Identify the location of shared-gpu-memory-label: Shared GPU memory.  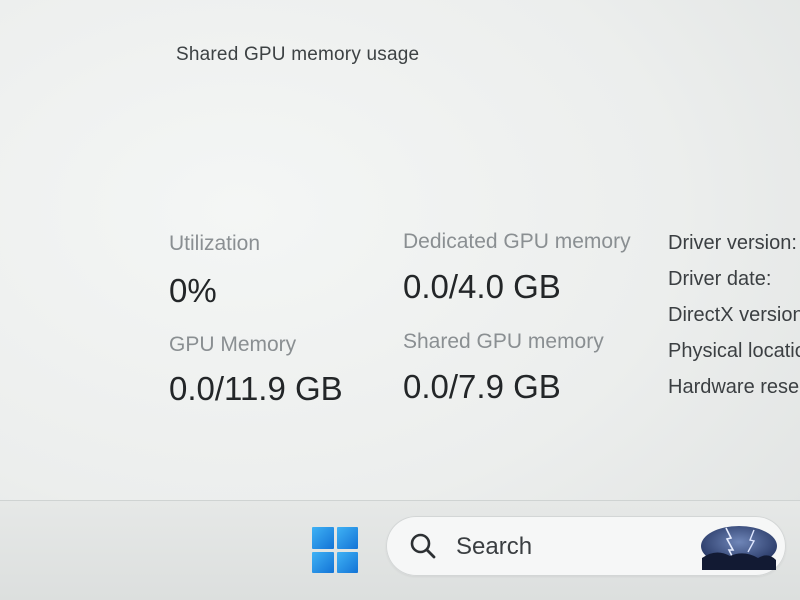
(503, 341).